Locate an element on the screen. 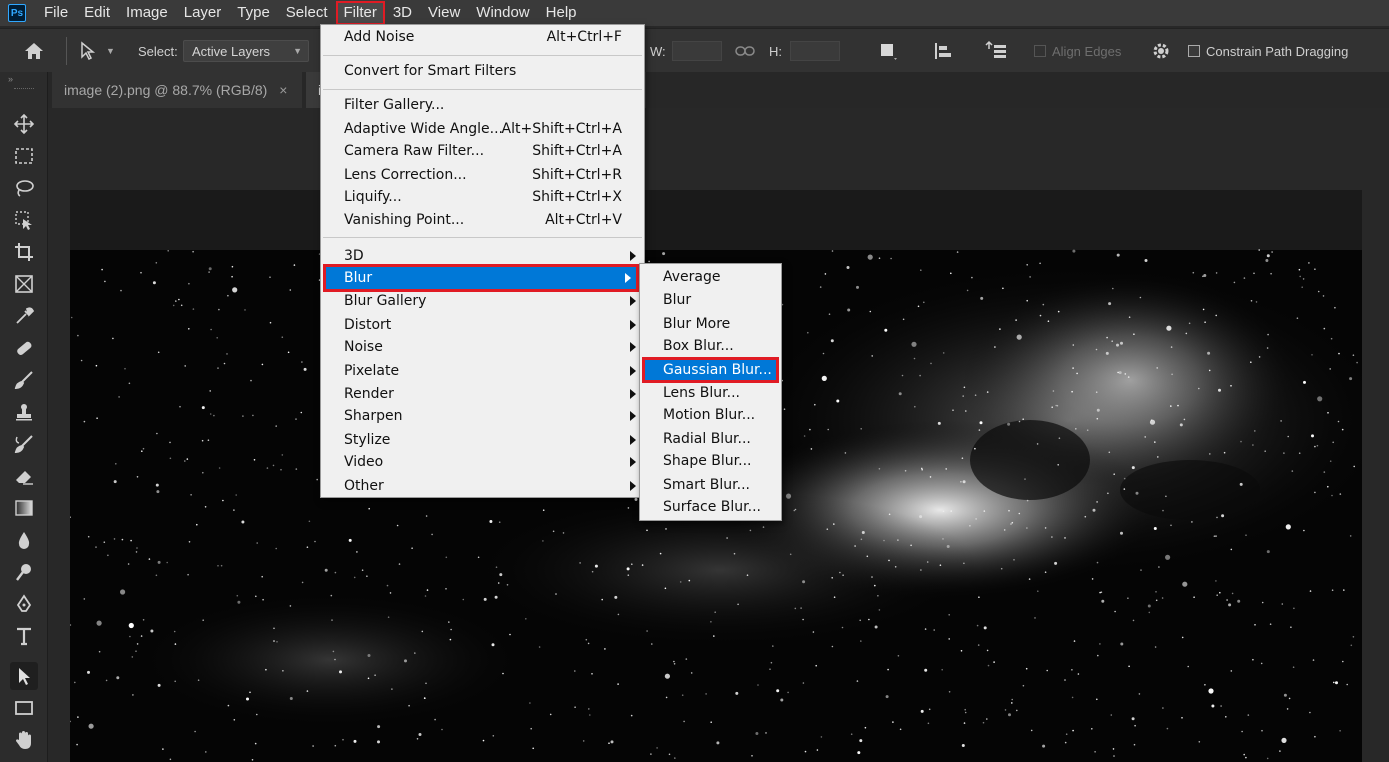  align-edges-checkbox: Align Edges is located at coordinates (1077, 51).